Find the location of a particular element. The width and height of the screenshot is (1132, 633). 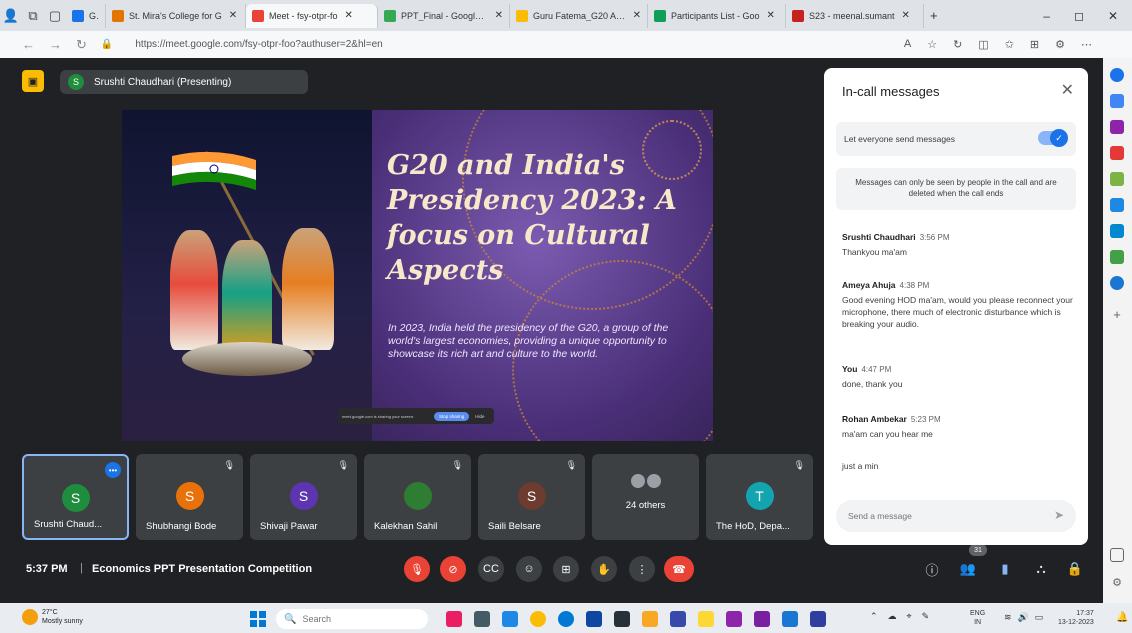

chat-icon: ▮ is located at coordinates (1005, 569).